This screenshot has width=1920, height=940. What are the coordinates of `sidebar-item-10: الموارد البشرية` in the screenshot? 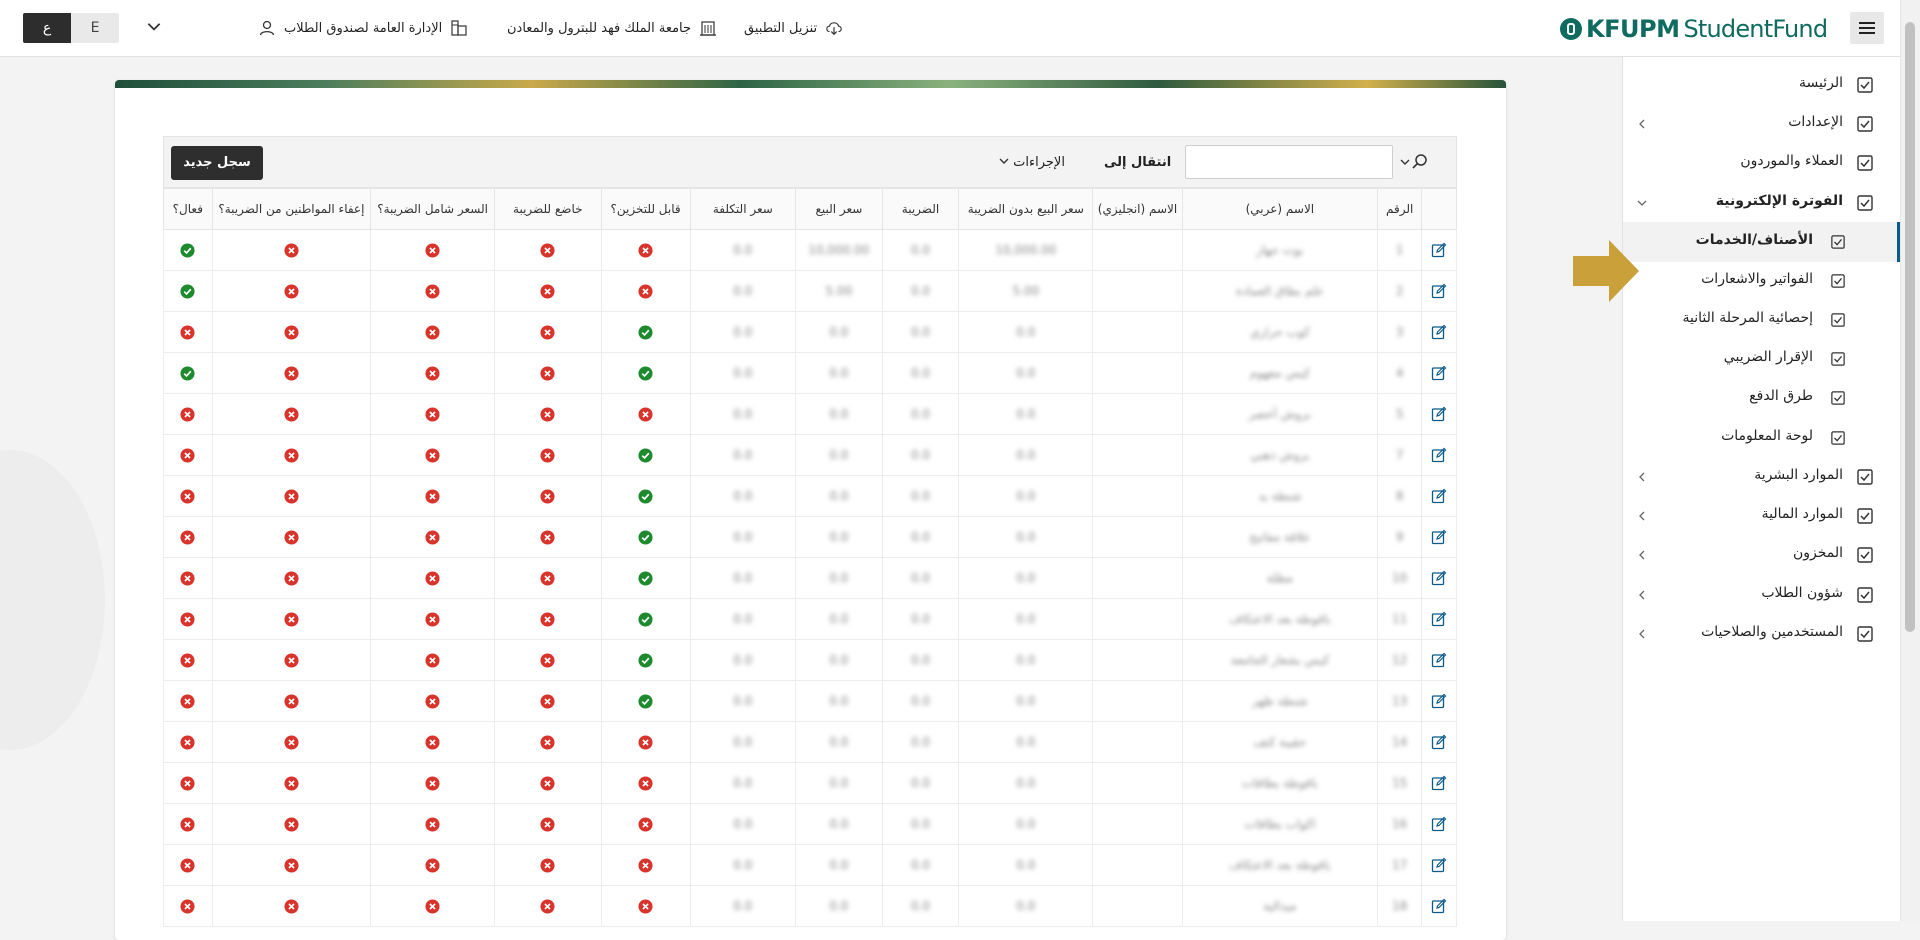 It's located at (1762, 477).